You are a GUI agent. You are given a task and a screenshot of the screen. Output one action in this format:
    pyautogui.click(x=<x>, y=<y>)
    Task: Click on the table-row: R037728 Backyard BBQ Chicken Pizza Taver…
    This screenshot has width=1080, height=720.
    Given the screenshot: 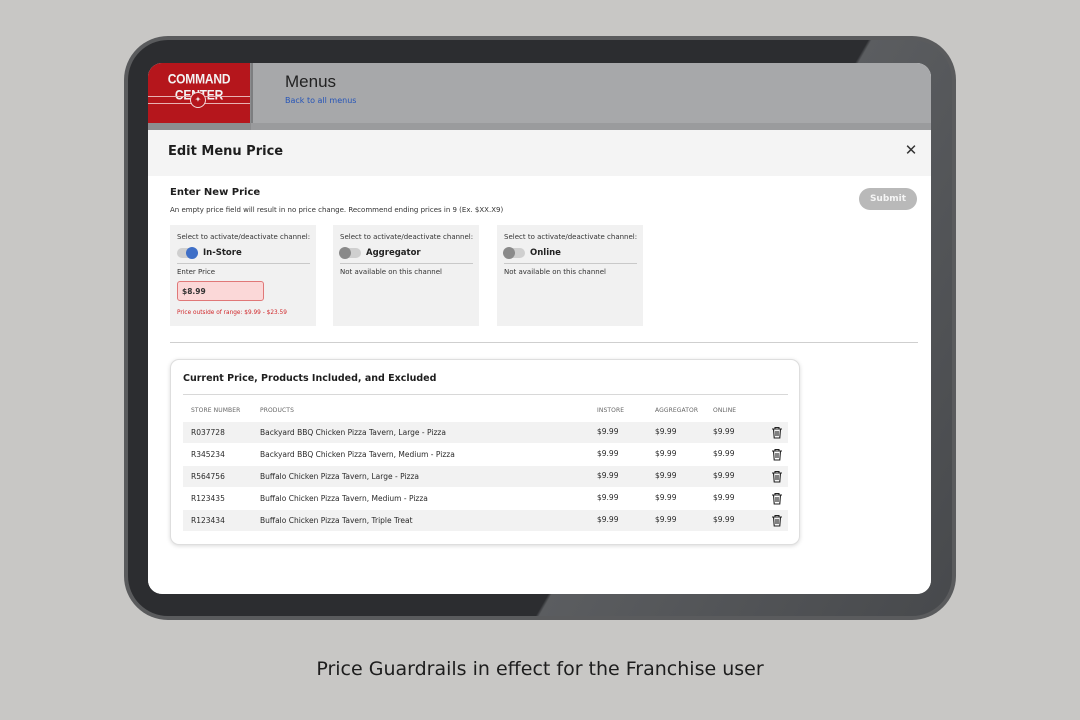 What is the action you would take?
    pyautogui.click(x=485, y=432)
    